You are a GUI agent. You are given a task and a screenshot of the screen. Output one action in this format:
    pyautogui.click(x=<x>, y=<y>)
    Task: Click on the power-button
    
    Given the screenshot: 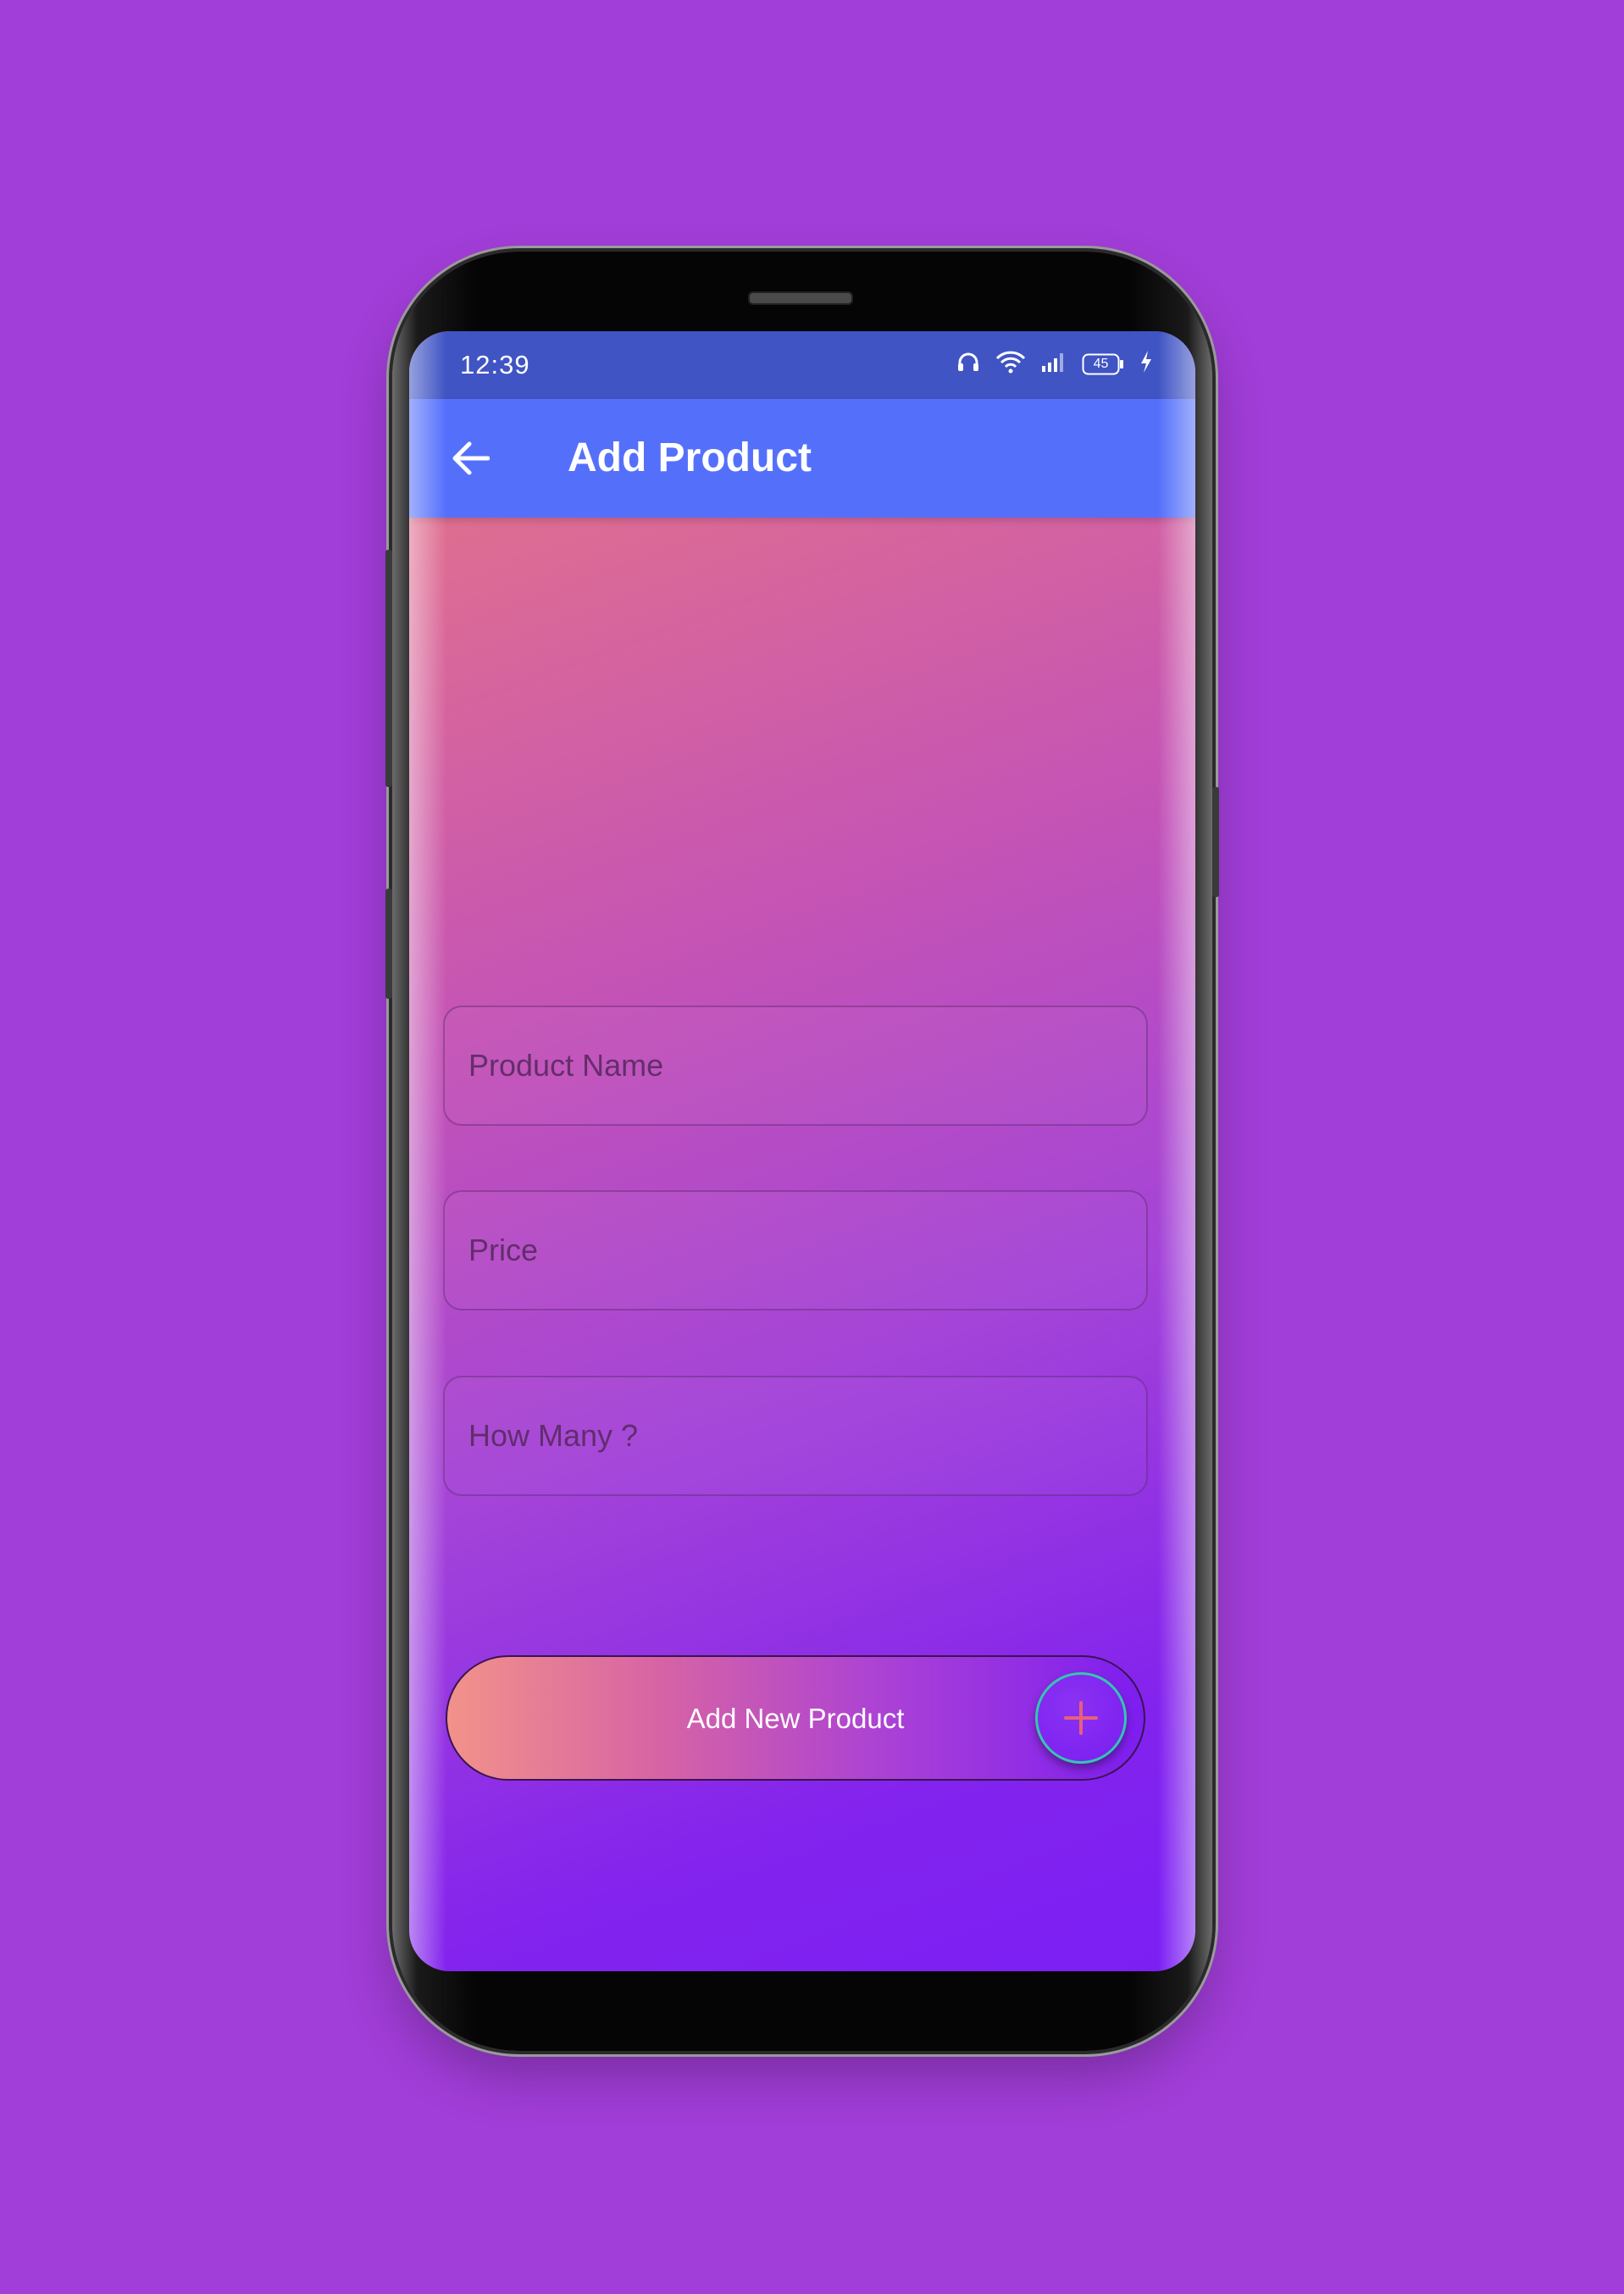 What is the action you would take?
    pyautogui.click(x=1216, y=842)
    